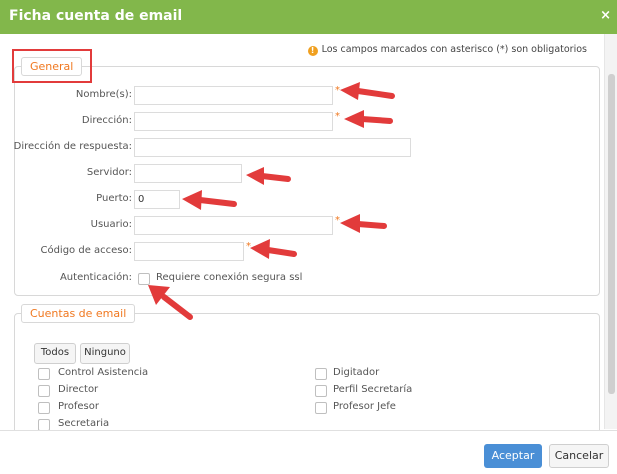 The image size is (617, 474). I want to click on cuenta-label: Profesor, so click(78, 406).